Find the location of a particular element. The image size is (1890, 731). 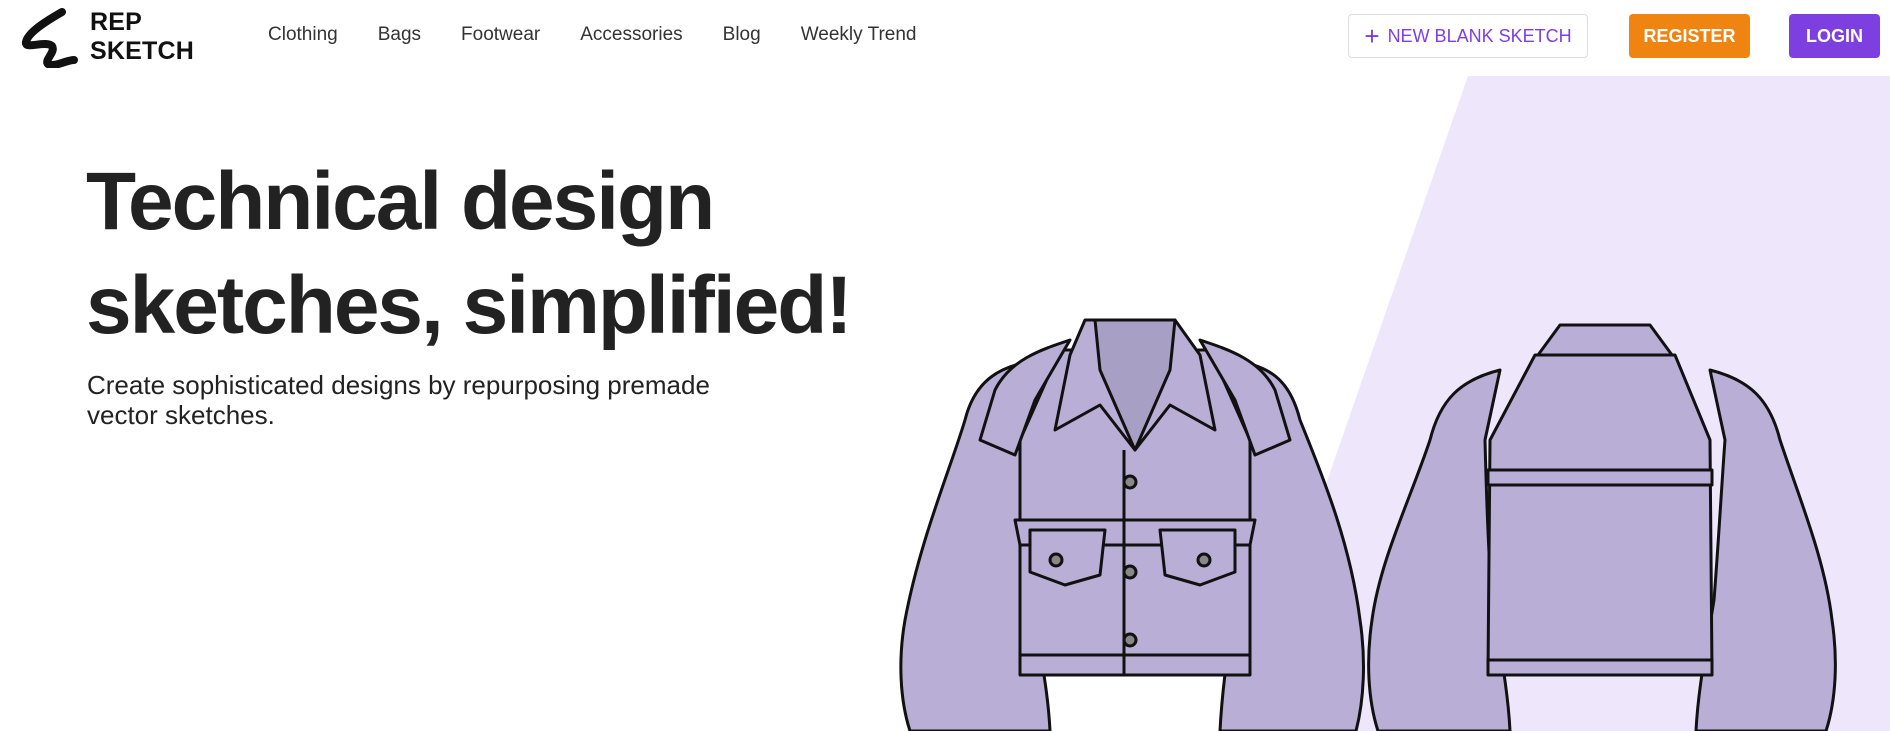

nav-item-bags: Bags is located at coordinates (399, 35).